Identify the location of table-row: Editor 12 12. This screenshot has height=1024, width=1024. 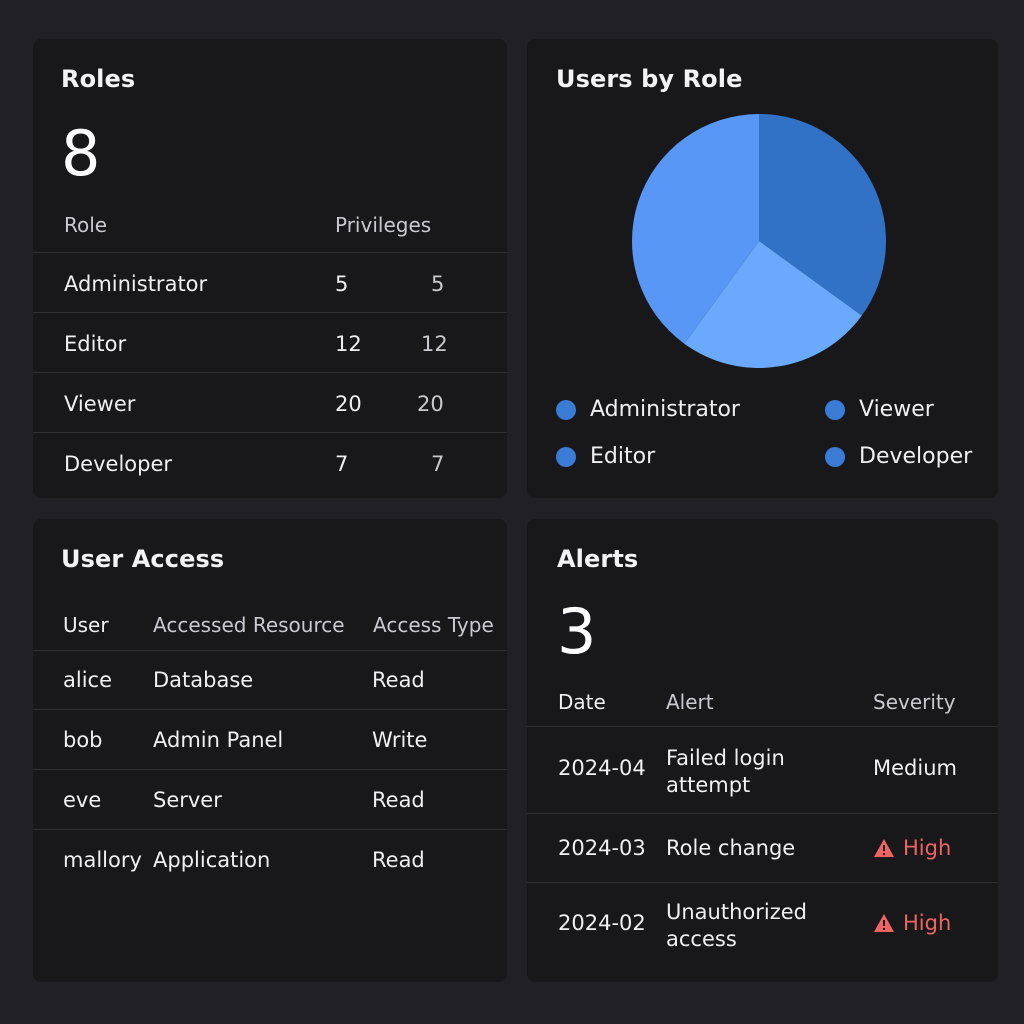
(270, 343).